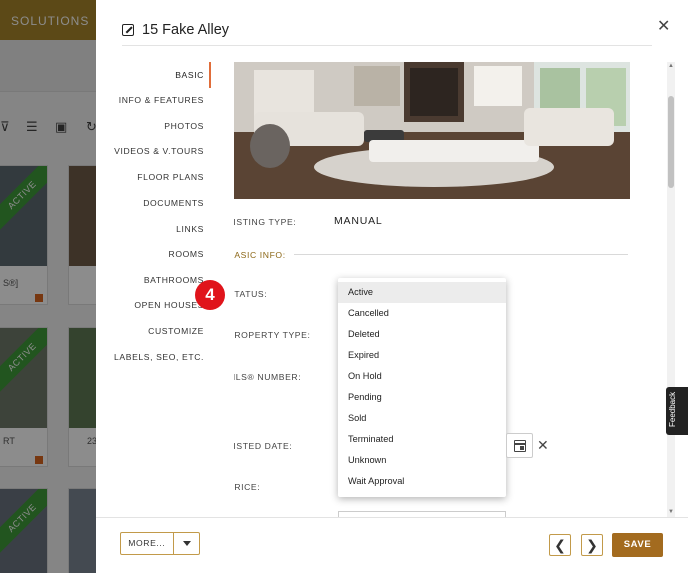 This screenshot has width=688, height=573. Describe the element at coordinates (173, 203) in the screenshot. I see `nav-item-documents: DOCUMENTS` at that location.